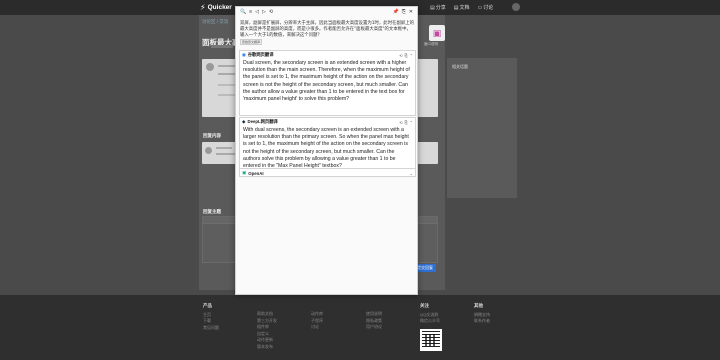 The height and width of the screenshot is (360, 720). Describe the element at coordinates (211, 328) in the screenshot. I see `footer-link: 常见问题` at that location.